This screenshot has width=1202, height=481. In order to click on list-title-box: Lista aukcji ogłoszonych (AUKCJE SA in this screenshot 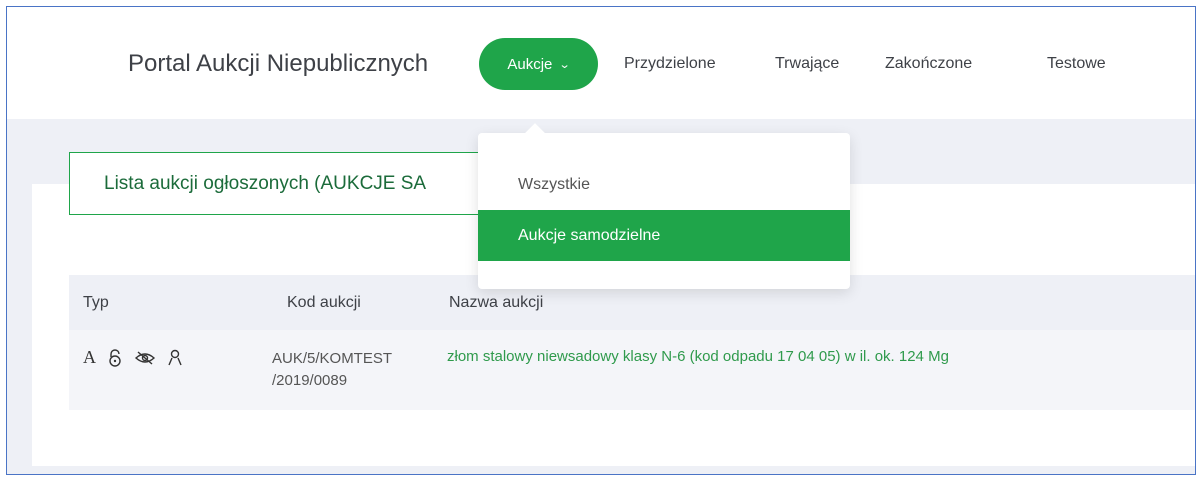, I will do `click(294, 183)`.